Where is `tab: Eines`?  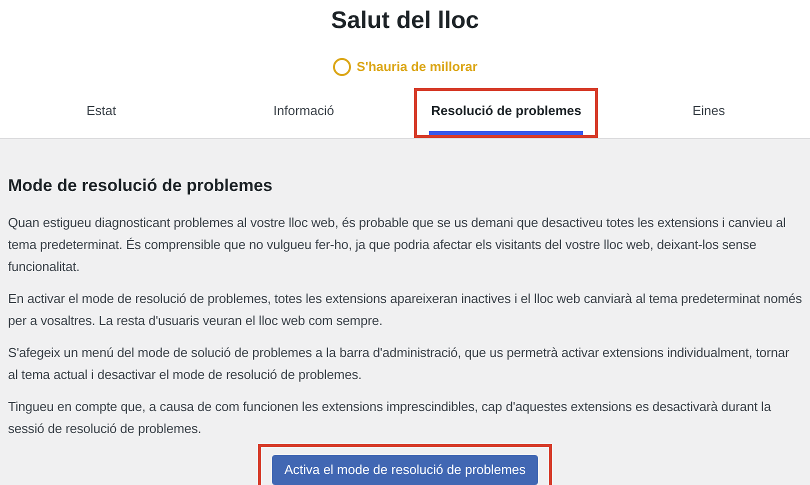 tab: Eines is located at coordinates (709, 114).